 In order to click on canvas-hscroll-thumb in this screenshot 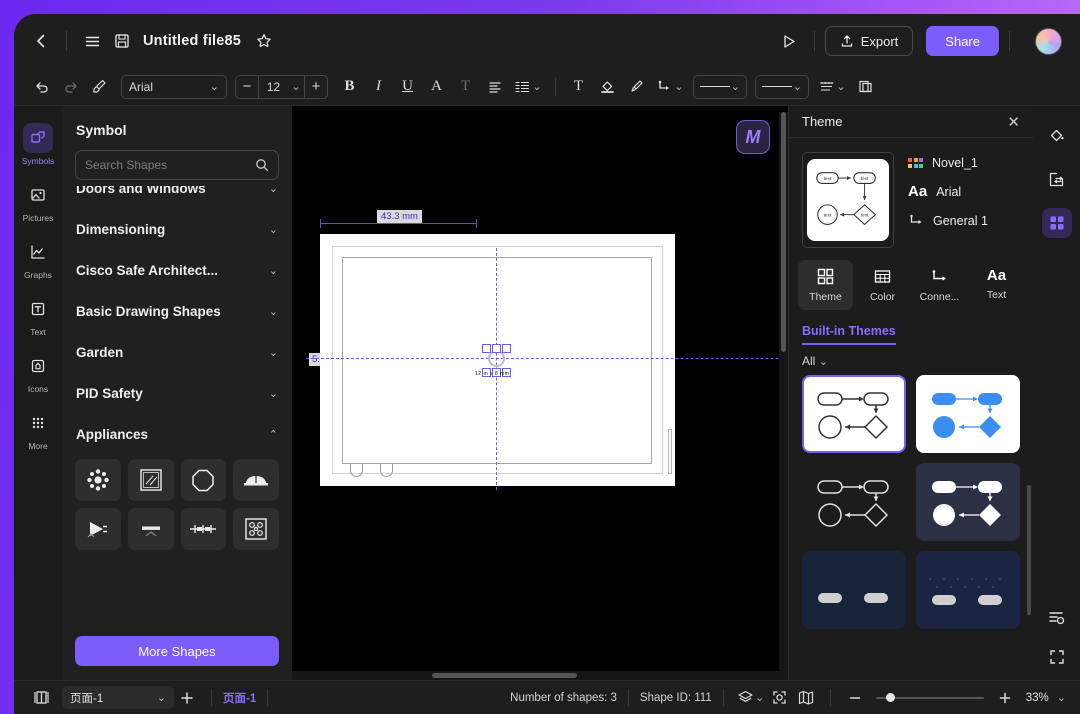, I will do `click(504, 675)`.